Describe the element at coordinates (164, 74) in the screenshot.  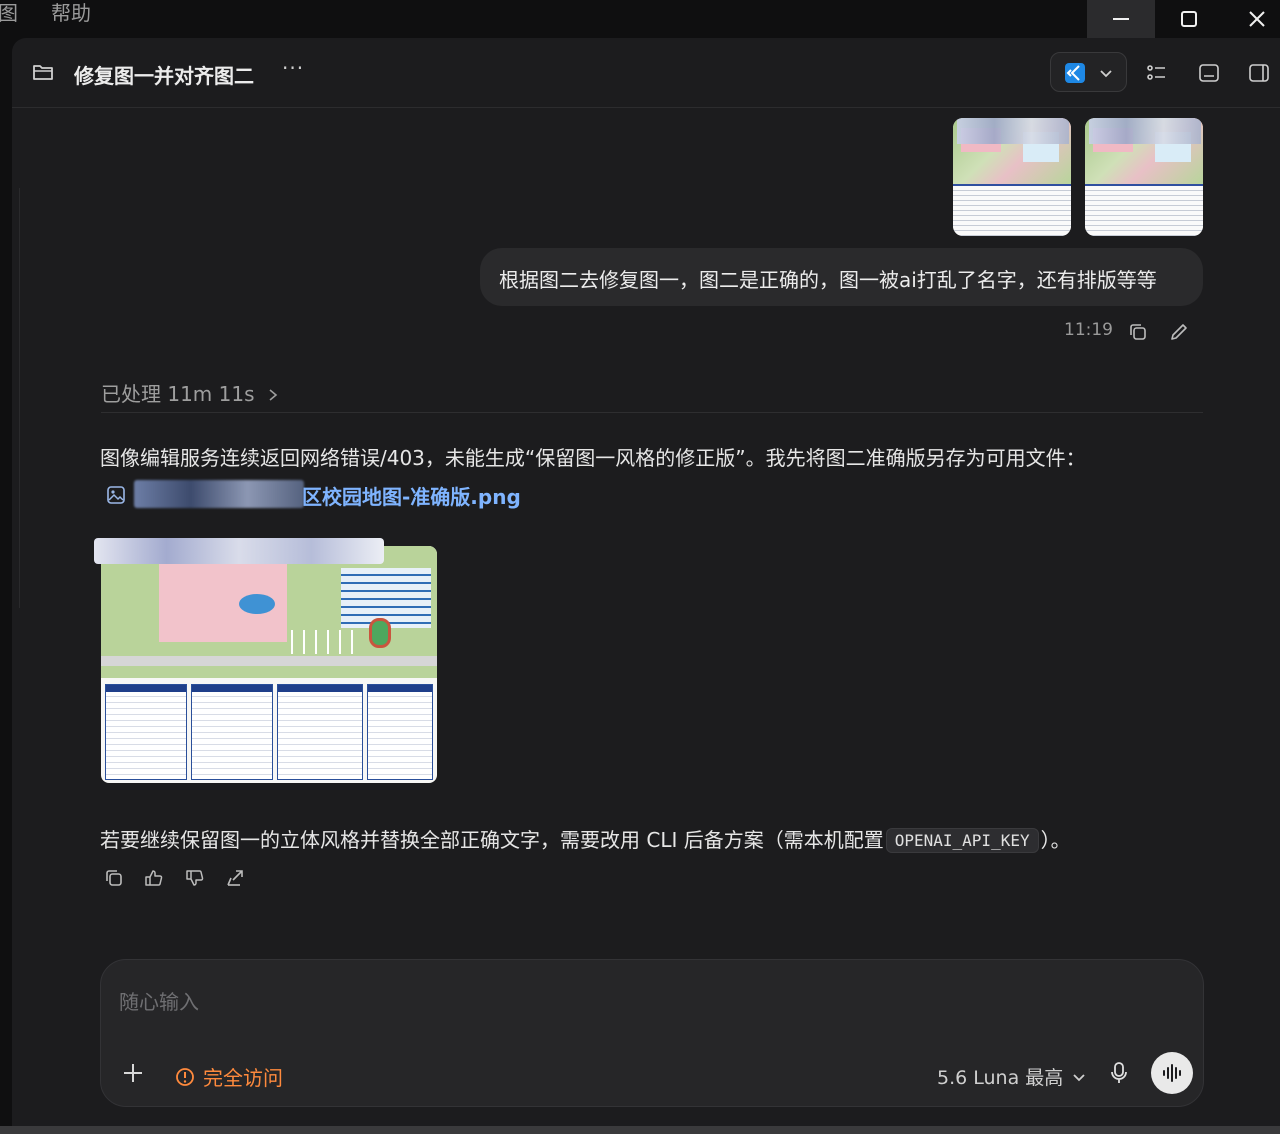
I see `conversation-title: 修复图一并对齐图二` at that location.